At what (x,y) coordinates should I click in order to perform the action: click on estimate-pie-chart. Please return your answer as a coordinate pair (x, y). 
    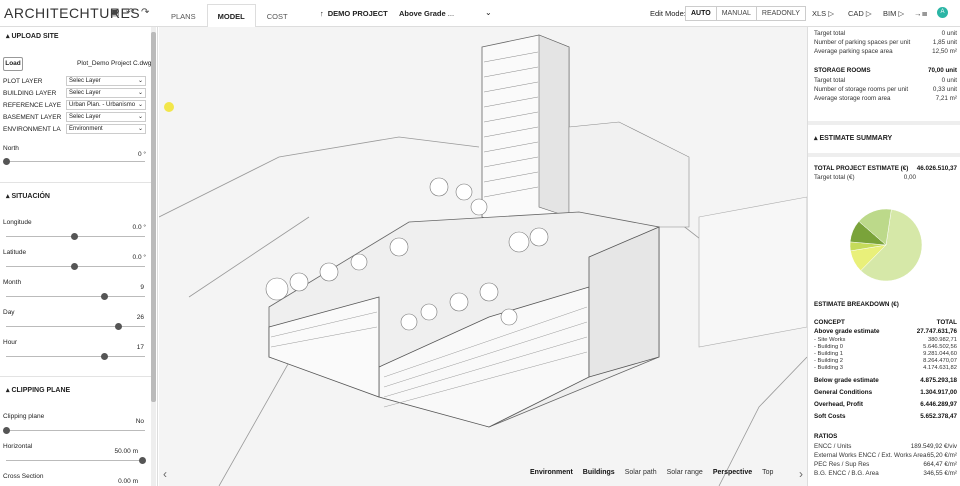
    Looking at the image, I should click on (886, 245).